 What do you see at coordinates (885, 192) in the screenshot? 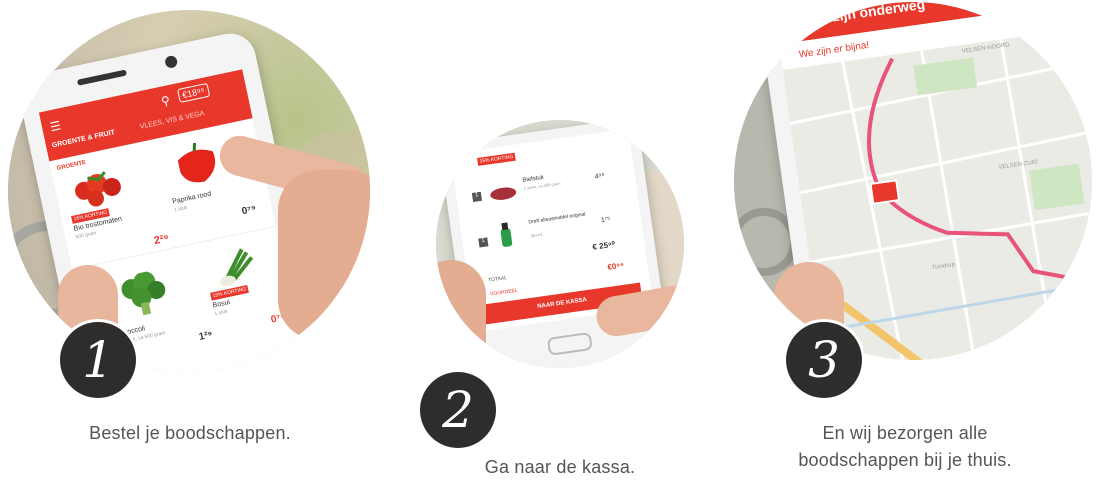
I see `delivery-van-marker` at bounding box center [885, 192].